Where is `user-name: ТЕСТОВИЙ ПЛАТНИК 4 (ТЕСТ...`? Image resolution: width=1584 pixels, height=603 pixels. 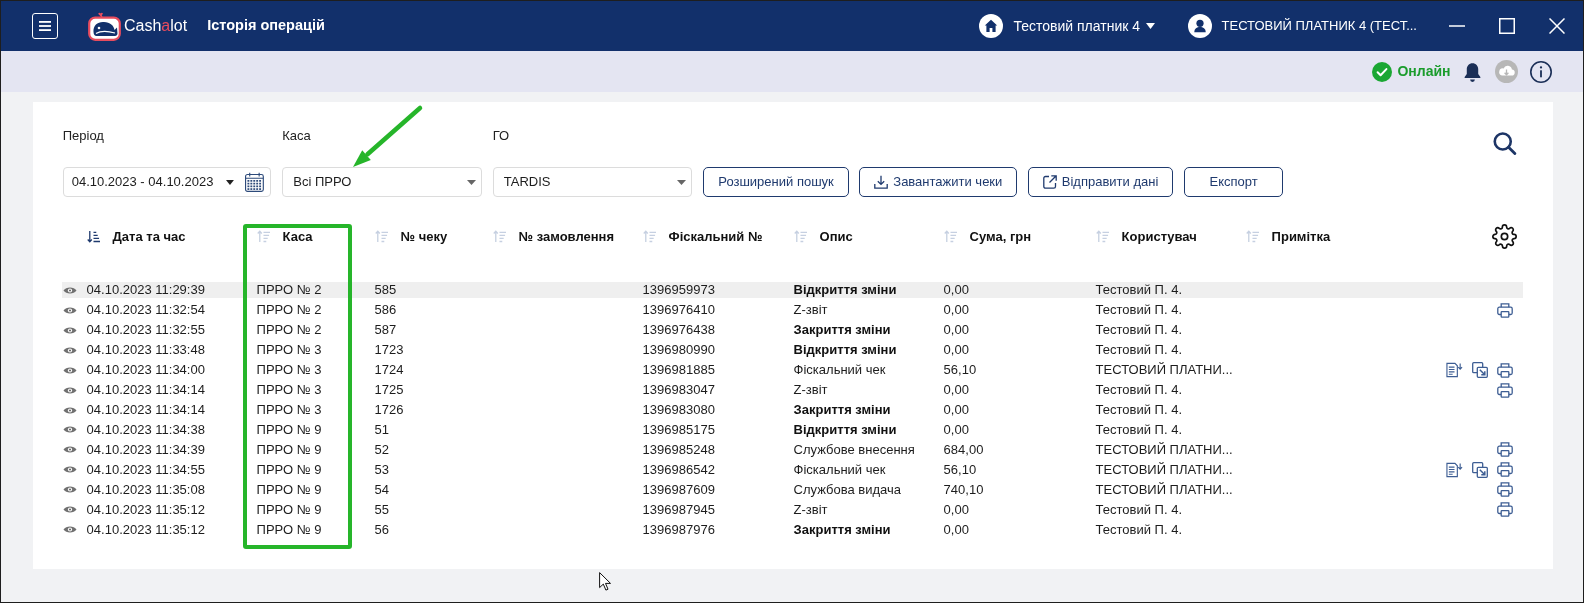 user-name: ТЕСТОВИЙ ПЛАТНИК 4 (ТЕСТ... is located at coordinates (1319, 26).